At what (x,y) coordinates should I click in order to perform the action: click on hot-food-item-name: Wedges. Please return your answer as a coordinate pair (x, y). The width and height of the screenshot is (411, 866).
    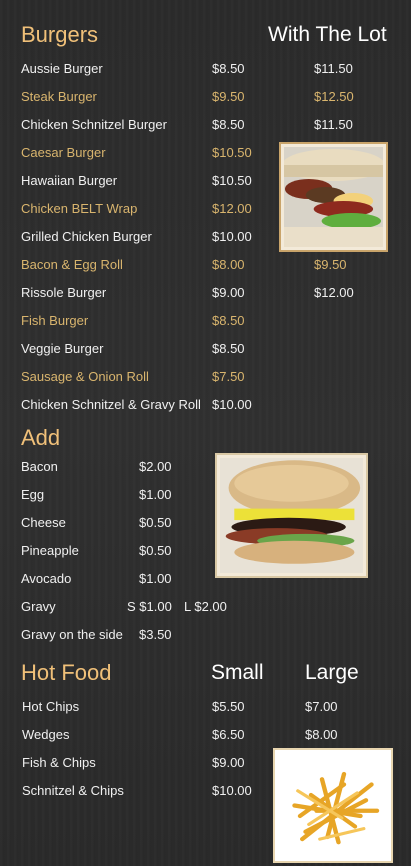
    Looking at the image, I should click on (46, 734).